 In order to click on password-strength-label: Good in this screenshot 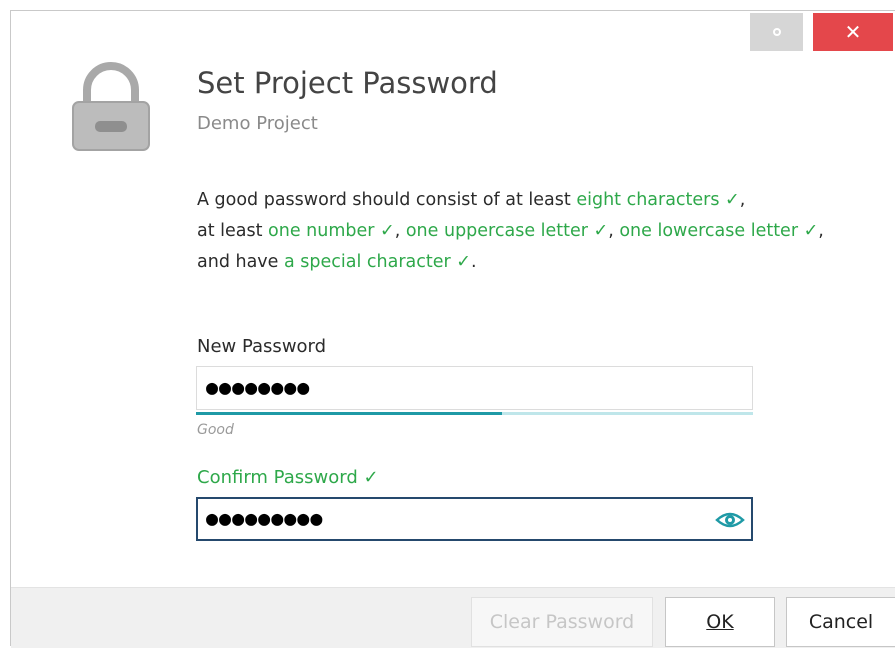, I will do `click(215, 430)`.